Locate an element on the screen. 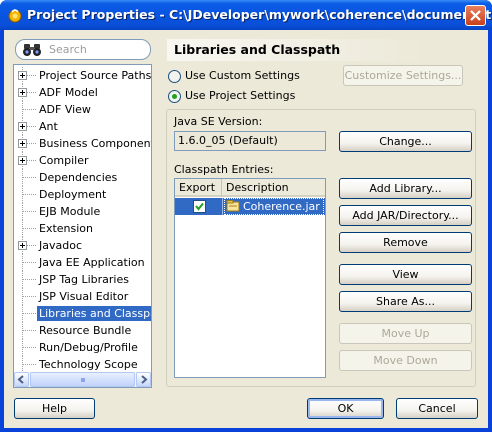 The height and width of the screenshot is (432, 492). tree-item-label: JSP Tag Libraries is located at coordinates (84, 279).